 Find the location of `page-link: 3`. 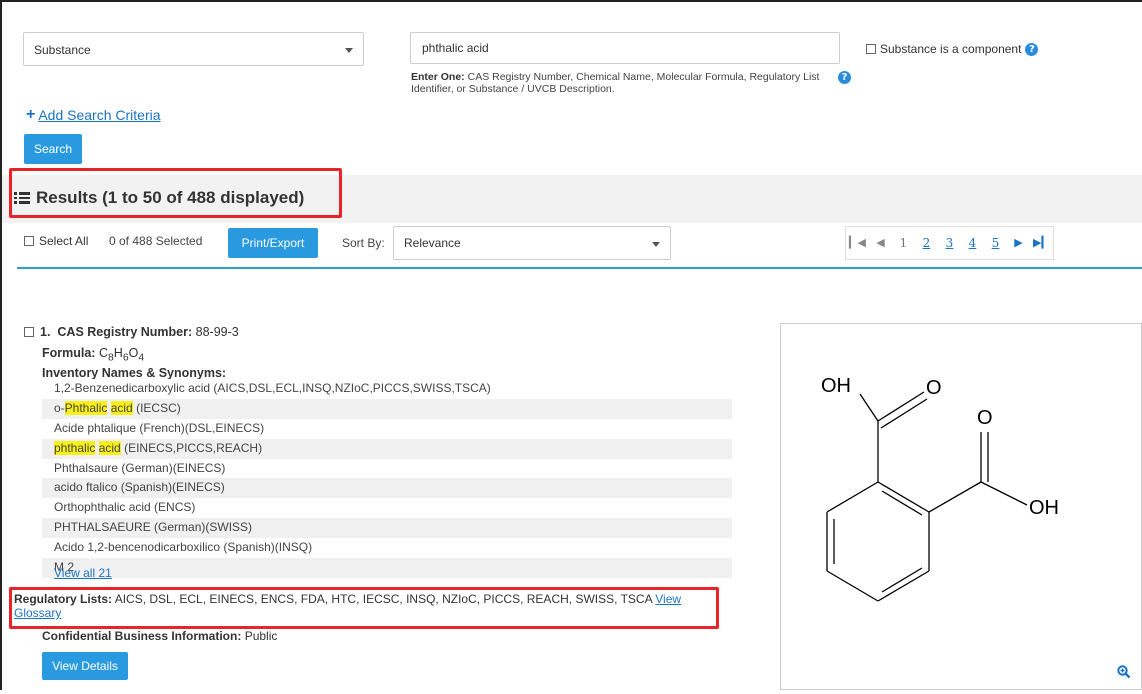

page-link: 3 is located at coordinates (949, 243).